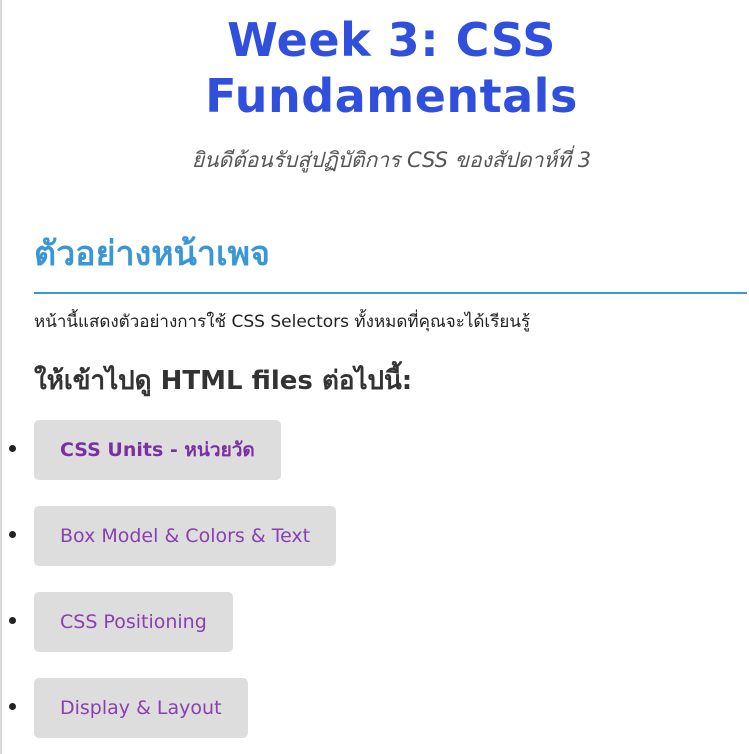 This screenshot has width=749, height=754. I want to click on list-item: Box Model & Colors & Text, so click(379, 536).